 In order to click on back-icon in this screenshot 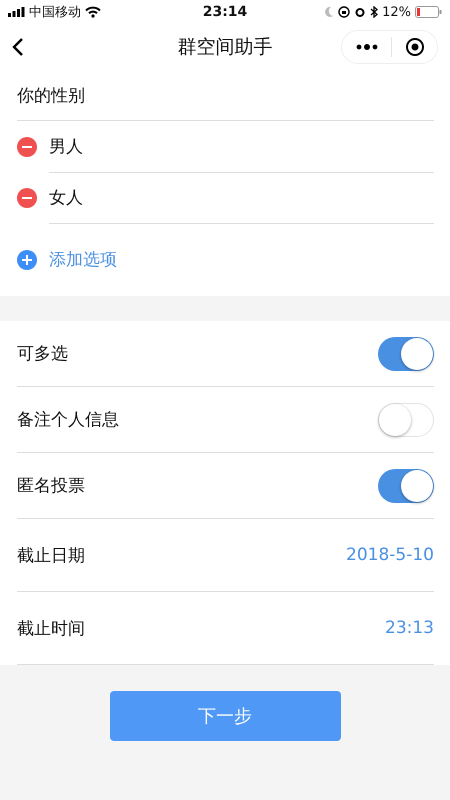, I will do `click(18, 47)`.